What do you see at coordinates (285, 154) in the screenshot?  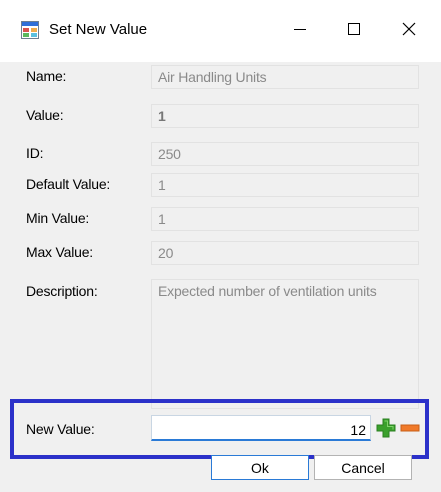 I see `id-field: 250` at bounding box center [285, 154].